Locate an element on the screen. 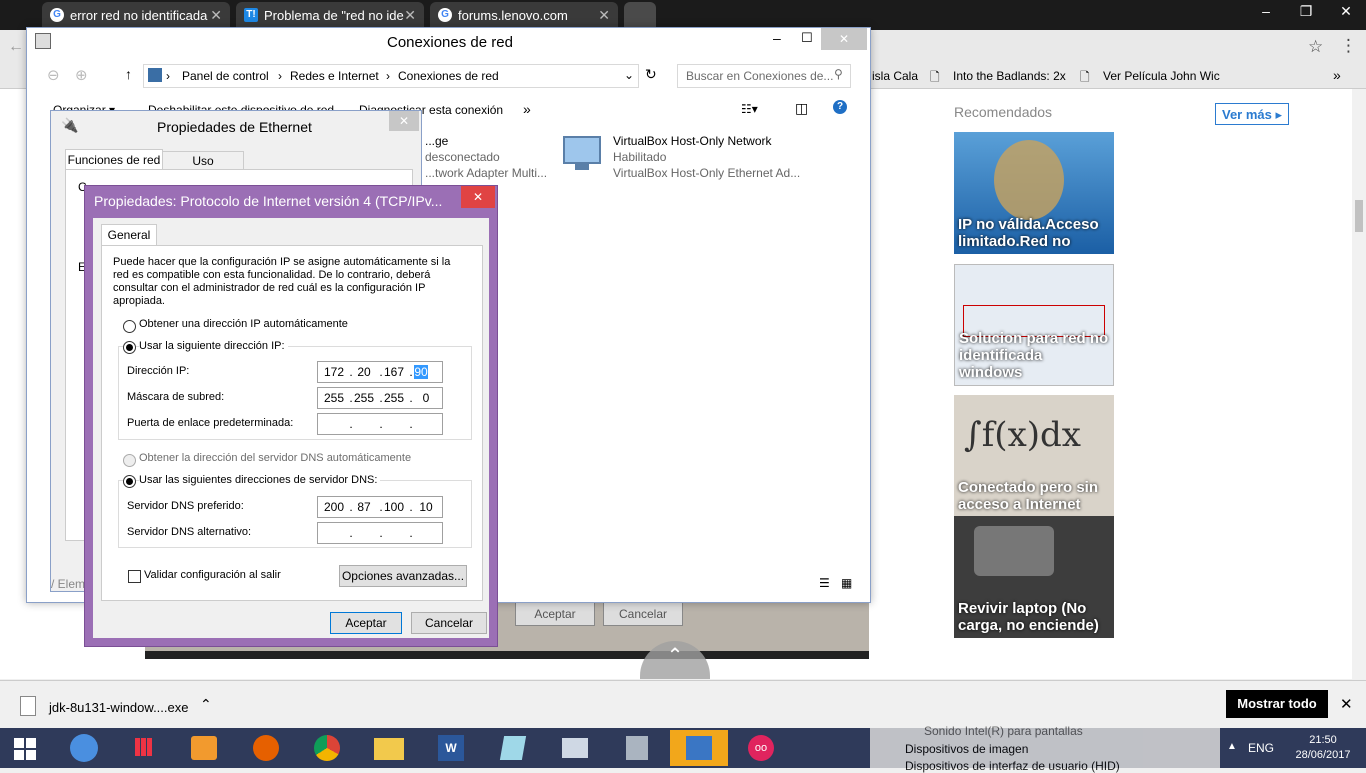 This screenshot has height=773, width=1366. details-view-icon: ☰ is located at coordinates (824, 583).